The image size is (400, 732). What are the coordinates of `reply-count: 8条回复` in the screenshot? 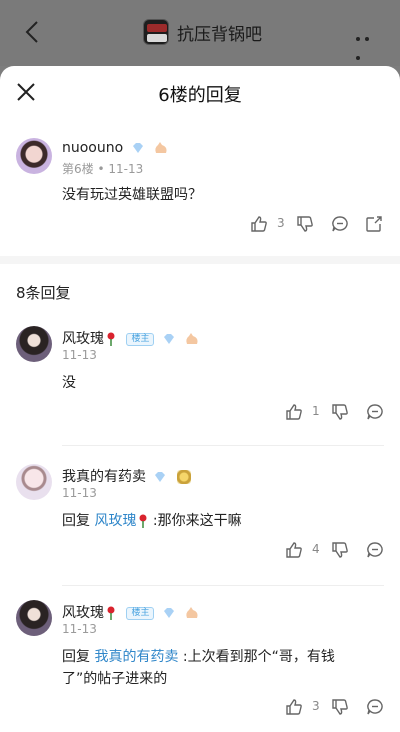 It's located at (43, 293).